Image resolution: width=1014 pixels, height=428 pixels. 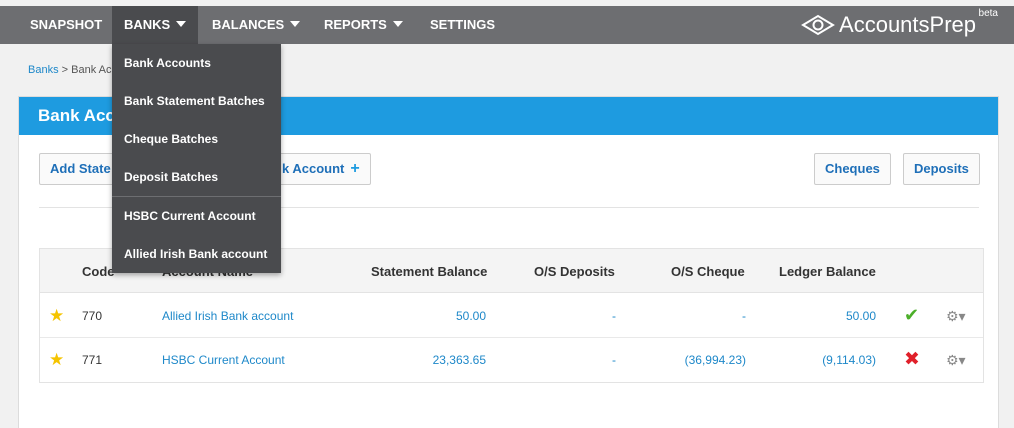 I want to click on brand-logo: AccountsPrep, so click(x=888, y=25).